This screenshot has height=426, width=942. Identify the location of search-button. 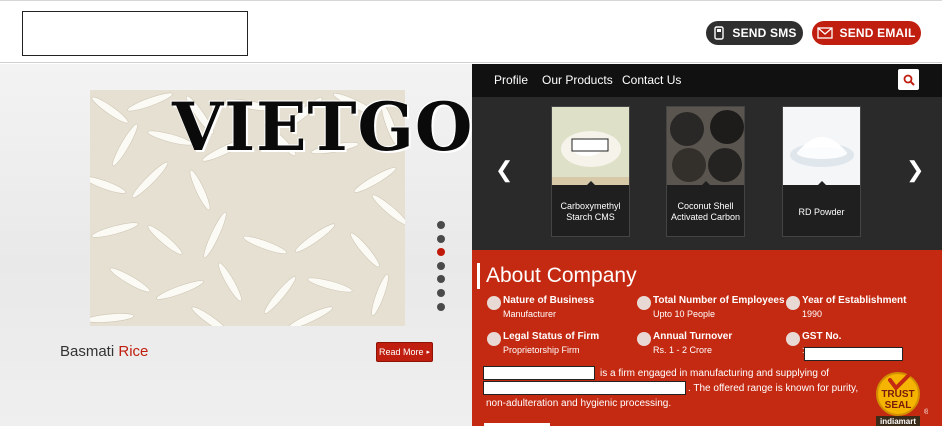
(908, 79).